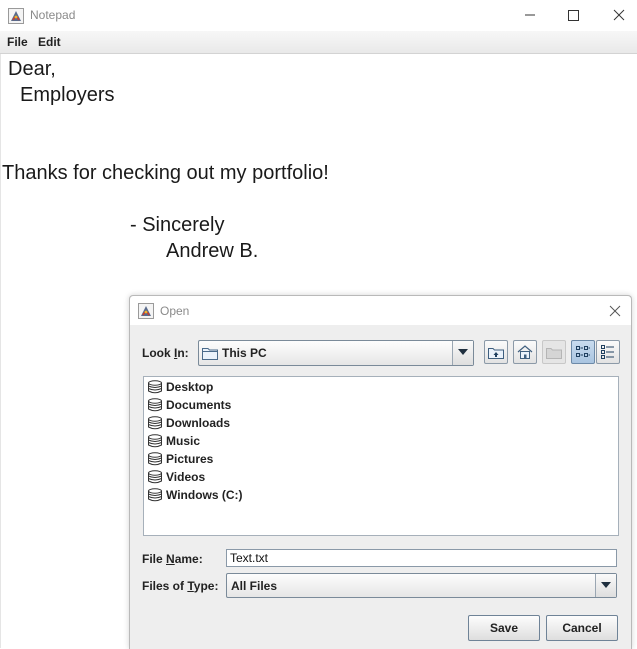  Describe the element at coordinates (32, 69) in the screenshot. I see `text-line: Dear,` at that location.